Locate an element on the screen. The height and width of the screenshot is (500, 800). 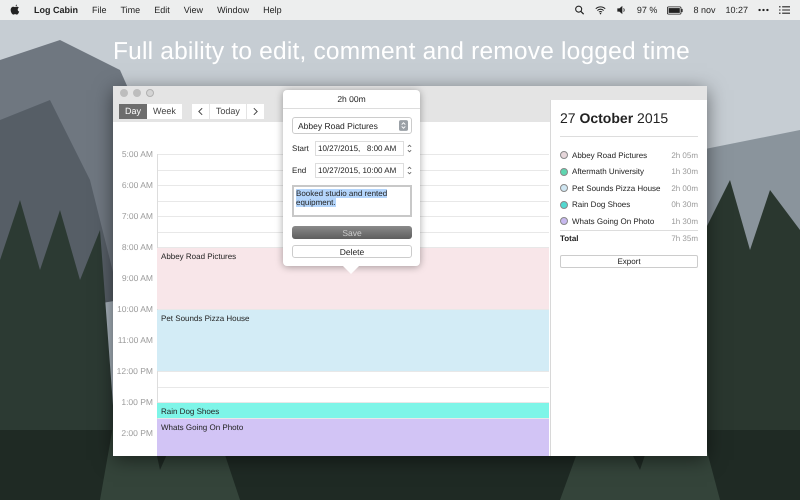
hour-label: 8:00 AM is located at coordinates (137, 247).